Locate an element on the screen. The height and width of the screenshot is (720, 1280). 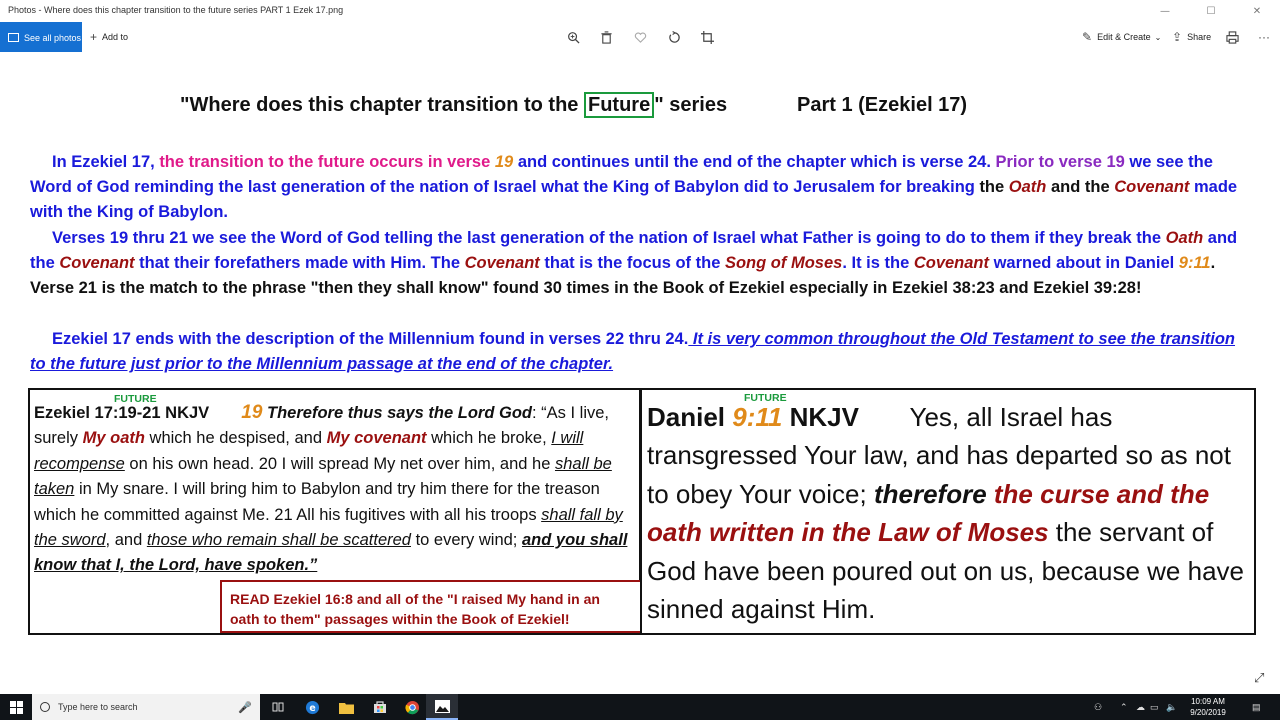
print-icon is located at coordinates (1232, 37).